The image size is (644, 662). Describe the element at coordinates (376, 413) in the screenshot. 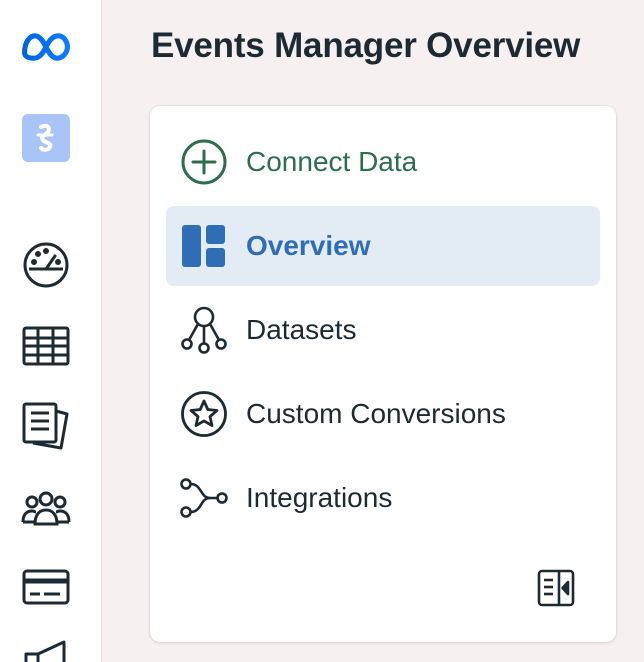

I see `nav-item-label: Custom Conversions` at that location.